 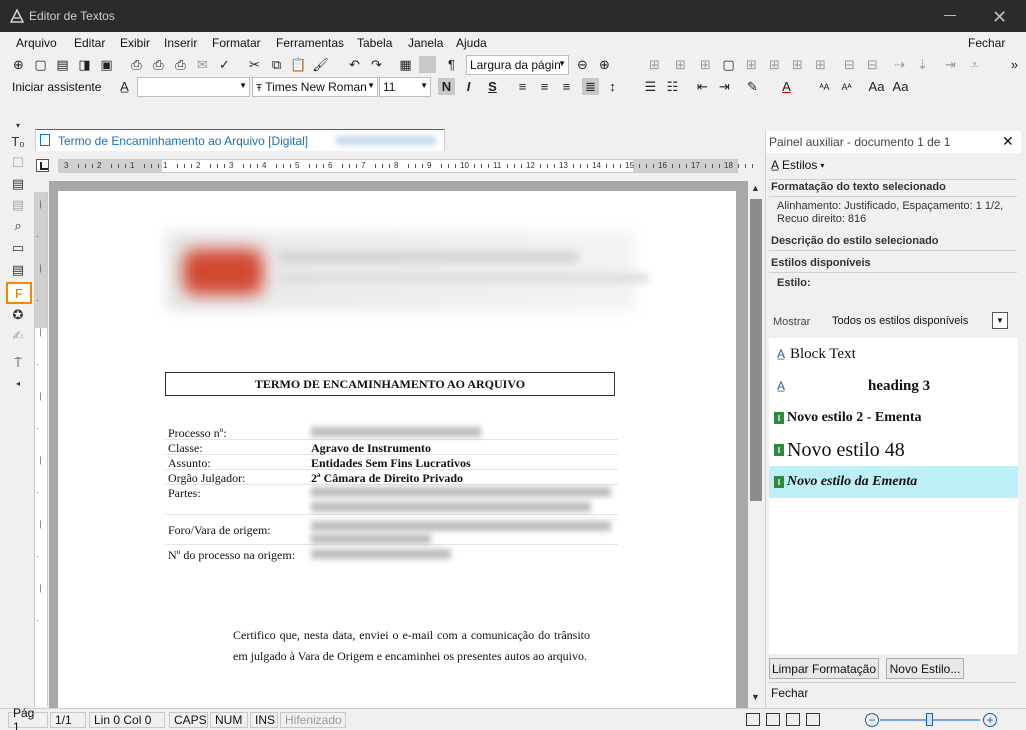 I want to click on print-icon: ⎙, so click(x=136, y=64).